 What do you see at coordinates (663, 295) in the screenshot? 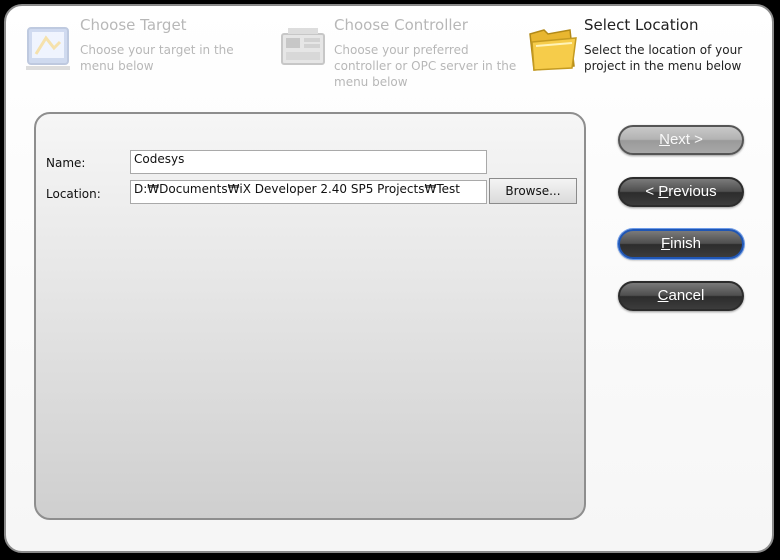
I see `cancel-mnemonic: C` at bounding box center [663, 295].